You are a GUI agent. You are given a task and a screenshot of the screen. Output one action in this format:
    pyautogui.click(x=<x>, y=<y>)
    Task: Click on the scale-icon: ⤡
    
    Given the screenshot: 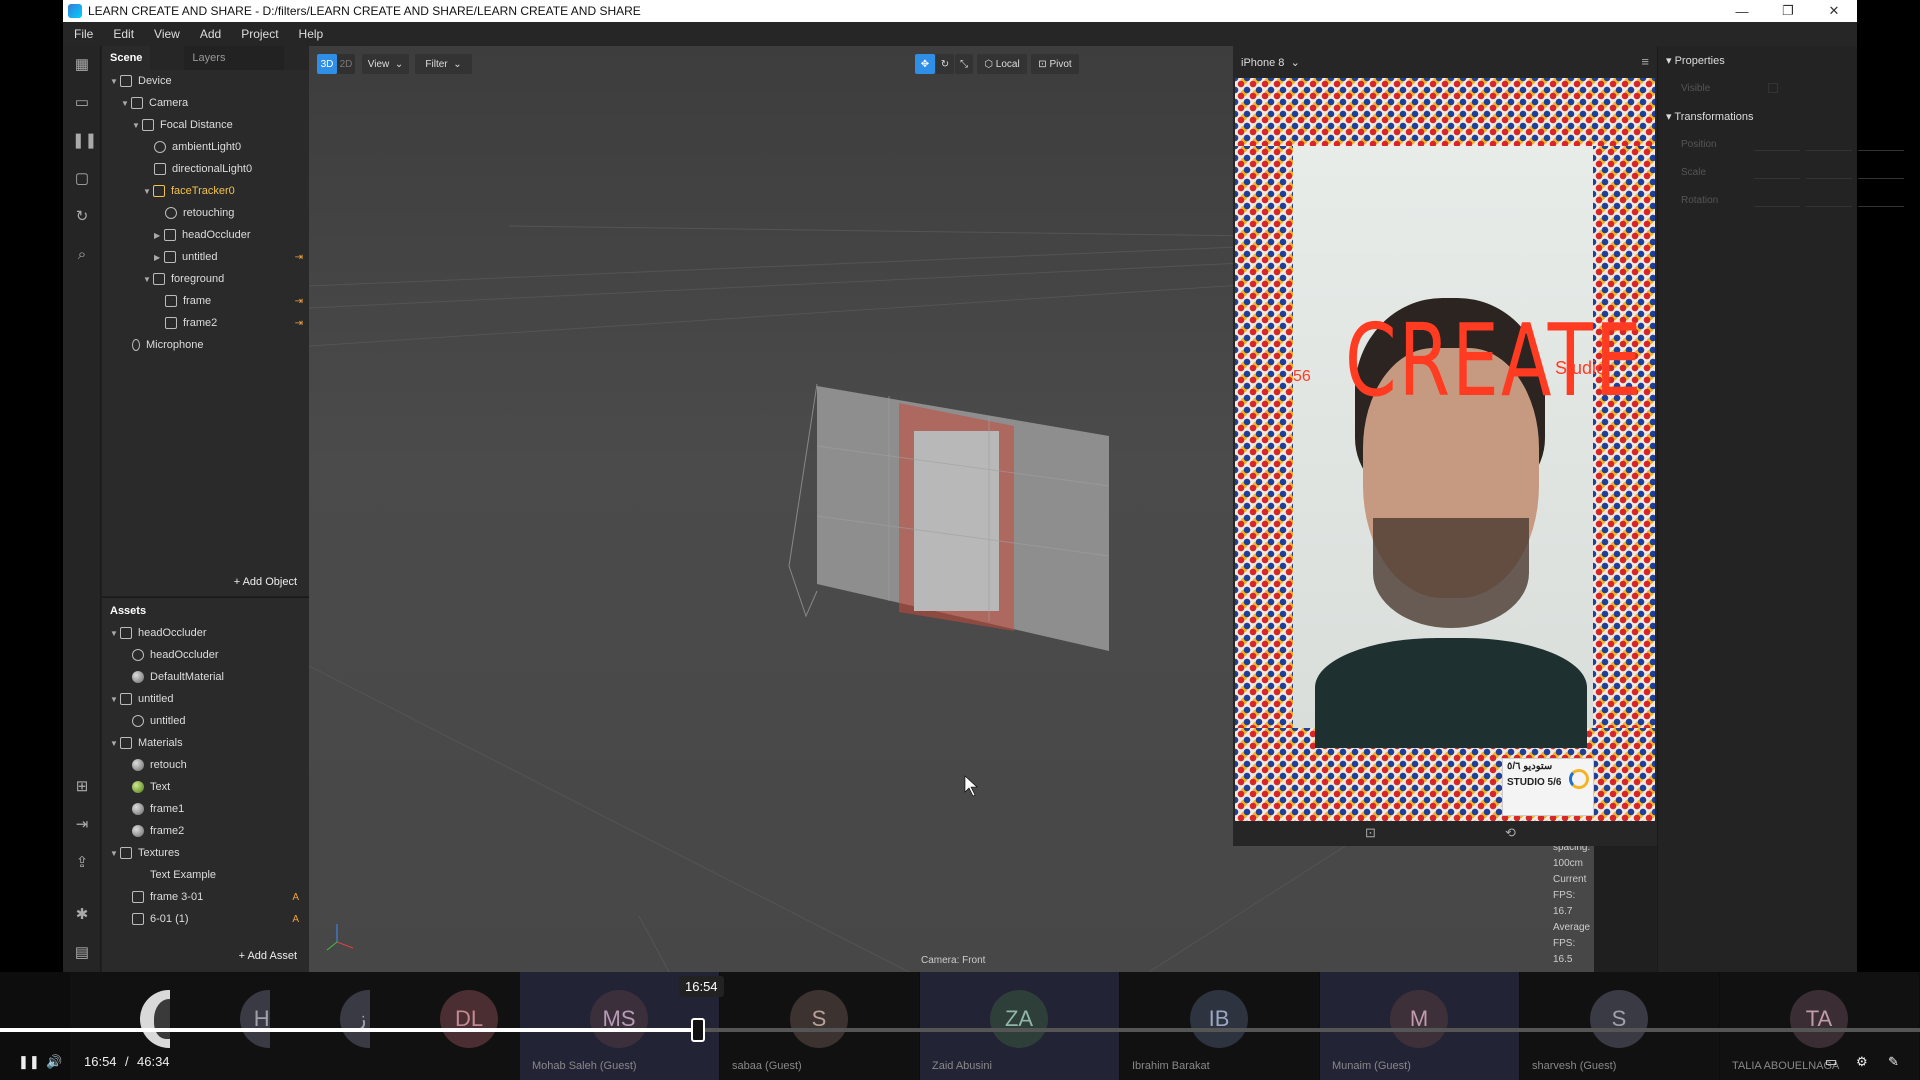 What is the action you would take?
    pyautogui.click(x=964, y=64)
    